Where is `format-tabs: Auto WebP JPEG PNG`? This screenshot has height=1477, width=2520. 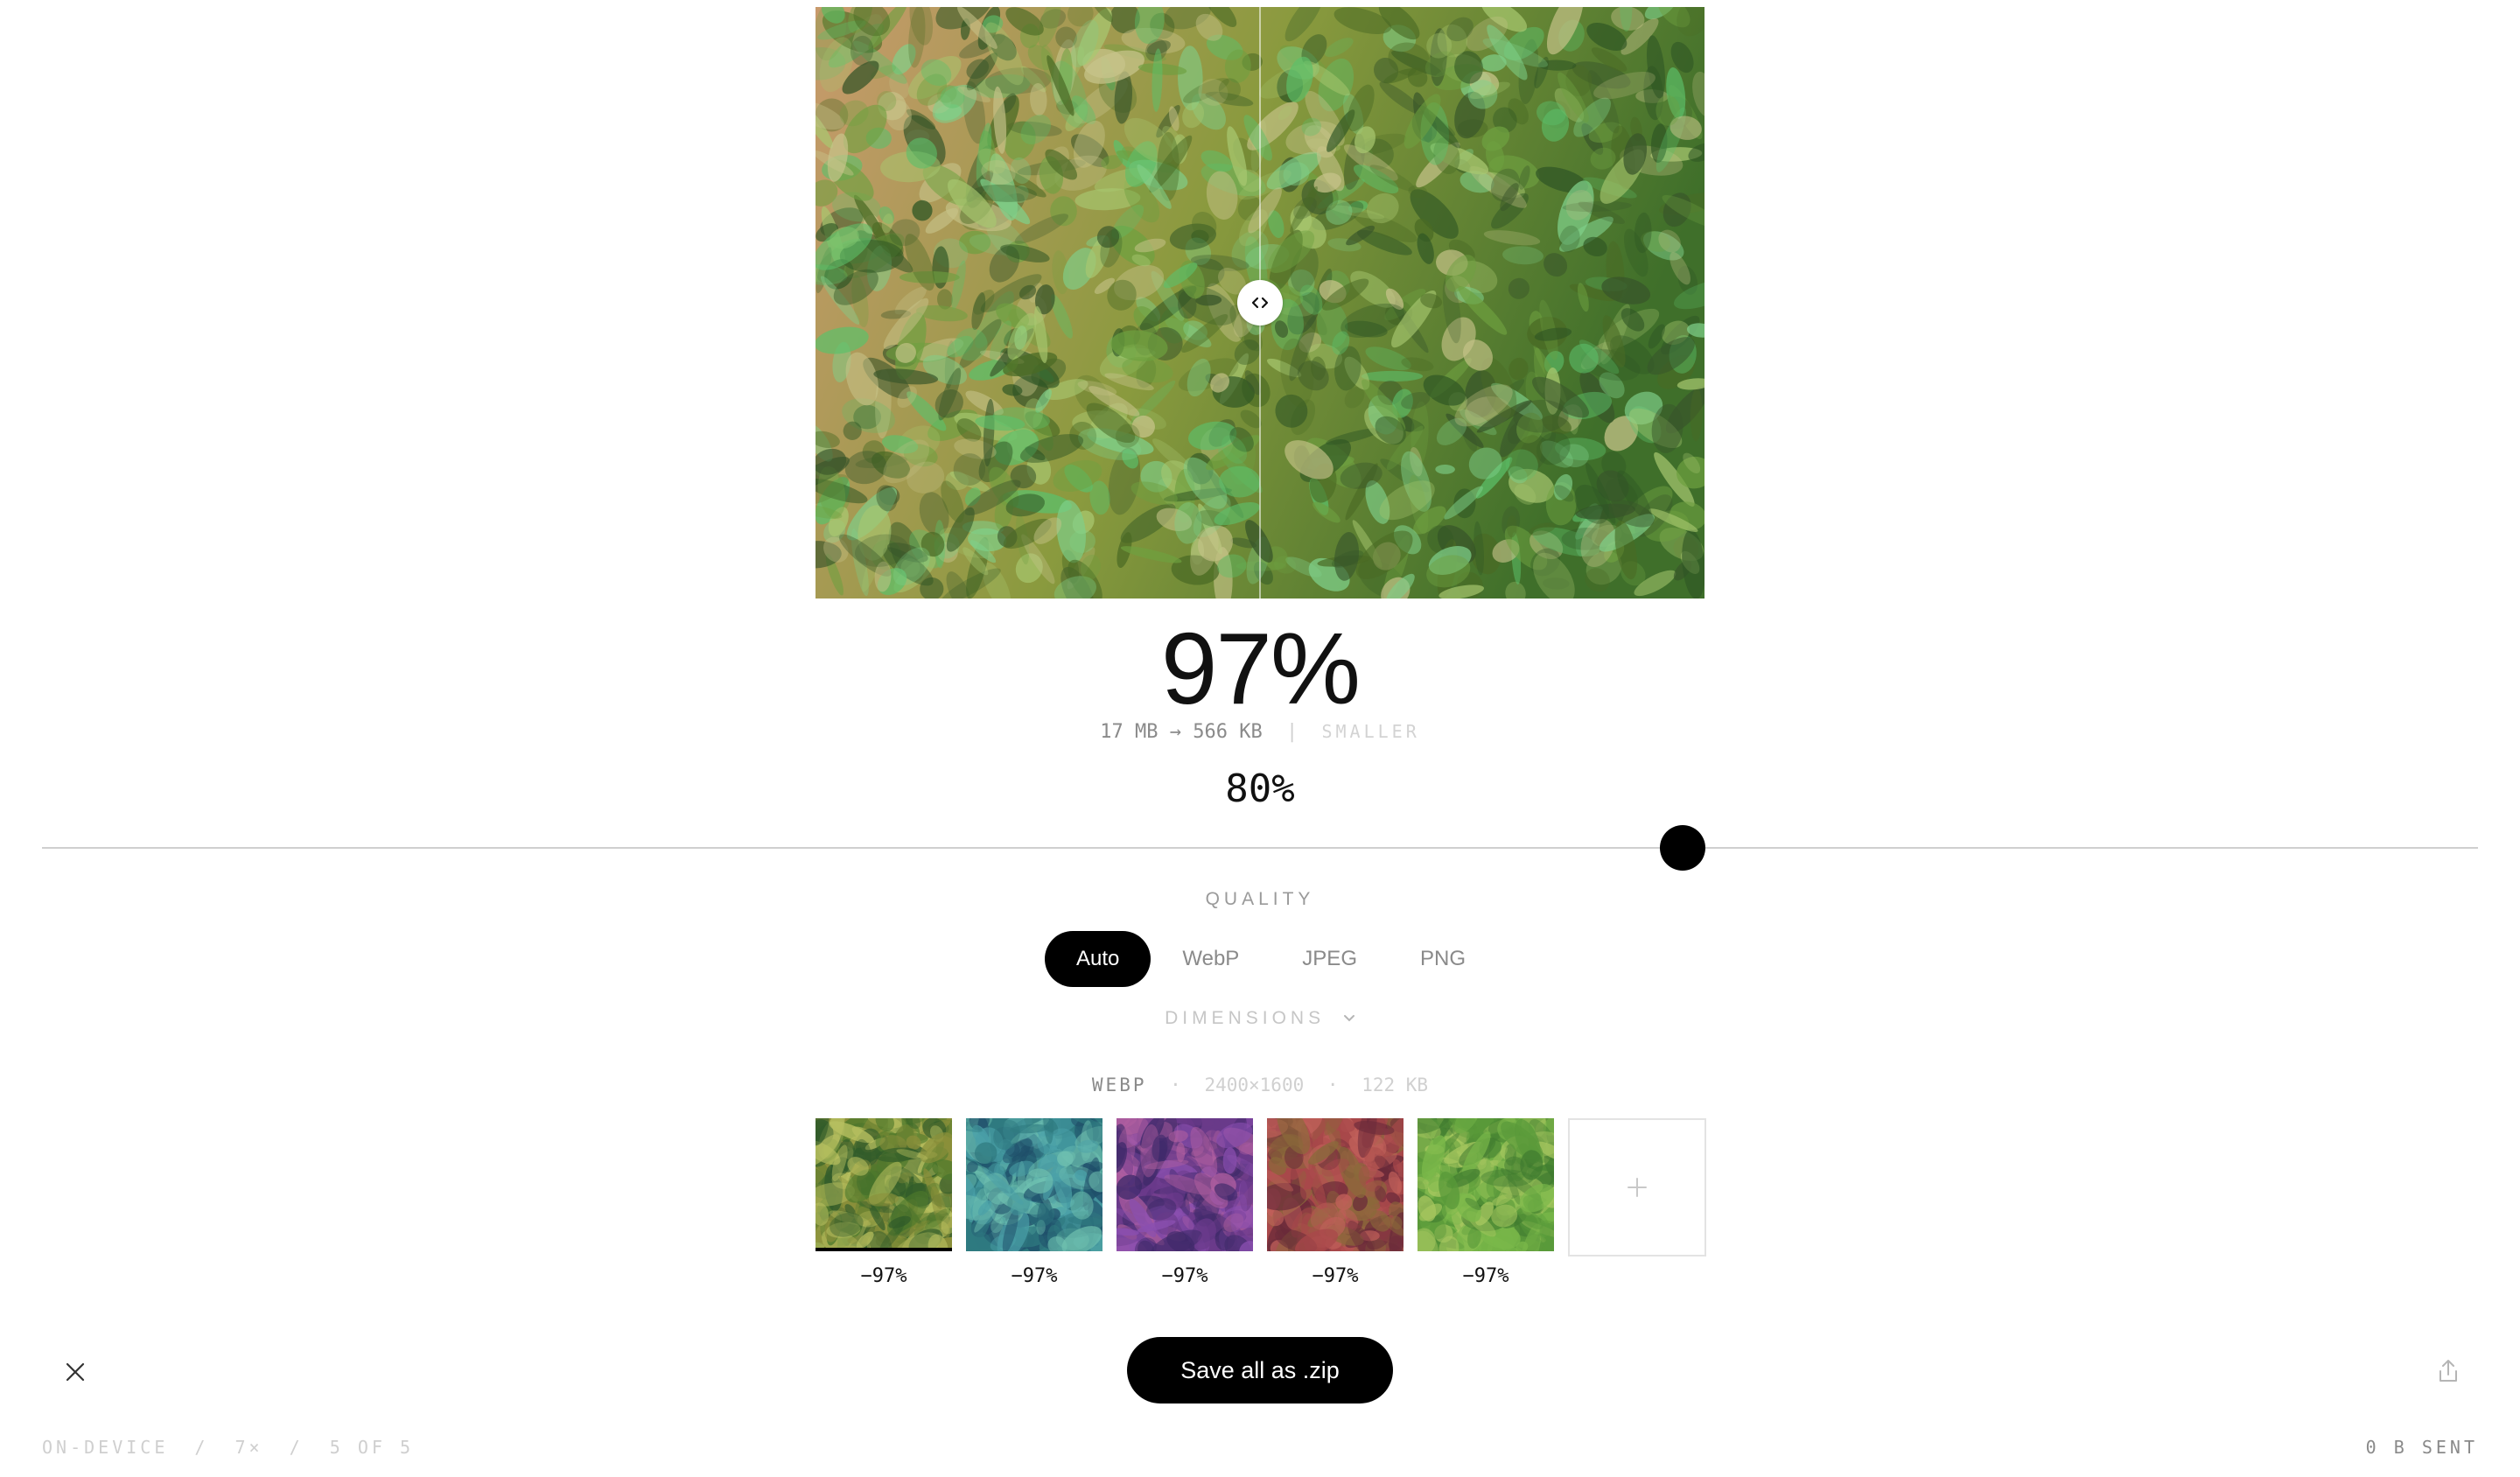
format-tabs: Auto WebP JPEG PNG is located at coordinates (1271, 959).